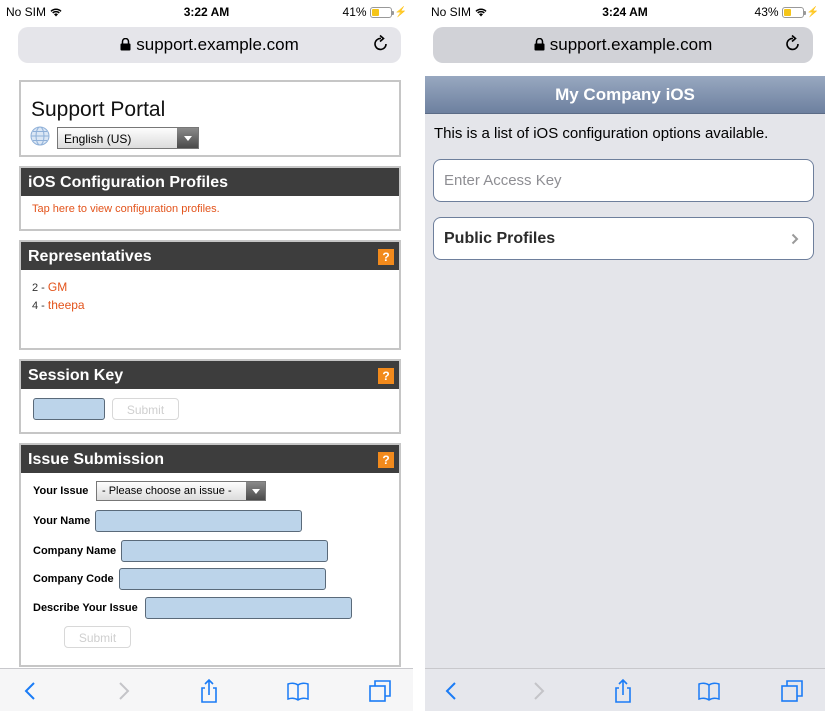 This screenshot has width=825, height=711. Describe the element at coordinates (210, 459) in the screenshot. I see `issue-submission-heading: Issue Submission ?` at that location.